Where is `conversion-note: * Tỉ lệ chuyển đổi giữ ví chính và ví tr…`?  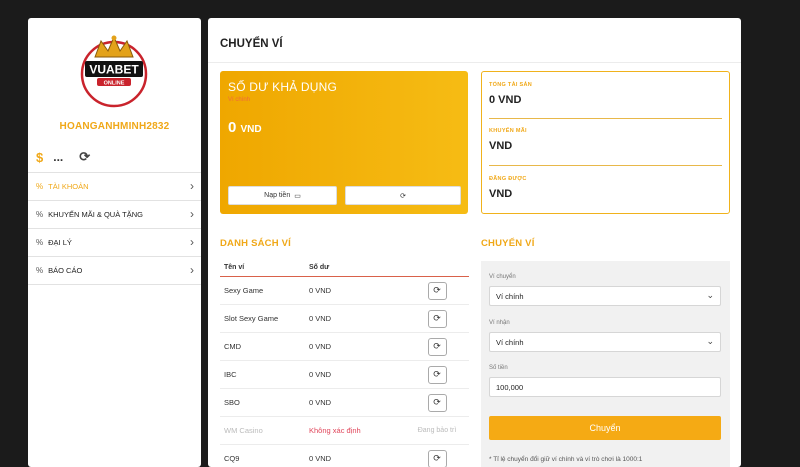
conversion-note: * Tỉ lệ chuyển đổi giữ ví chính và ví tr… is located at coordinates (566, 459).